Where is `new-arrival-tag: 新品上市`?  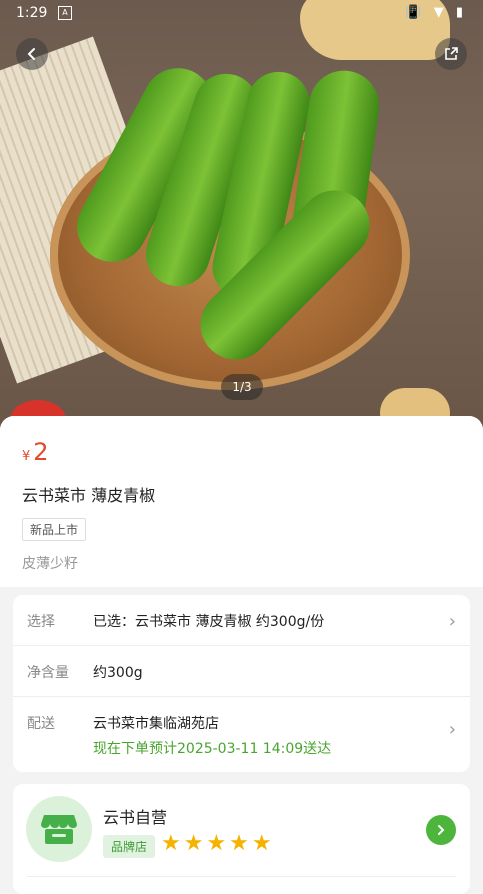
new-arrival-tag: 新品上市 is located at coordinates (54, 529).